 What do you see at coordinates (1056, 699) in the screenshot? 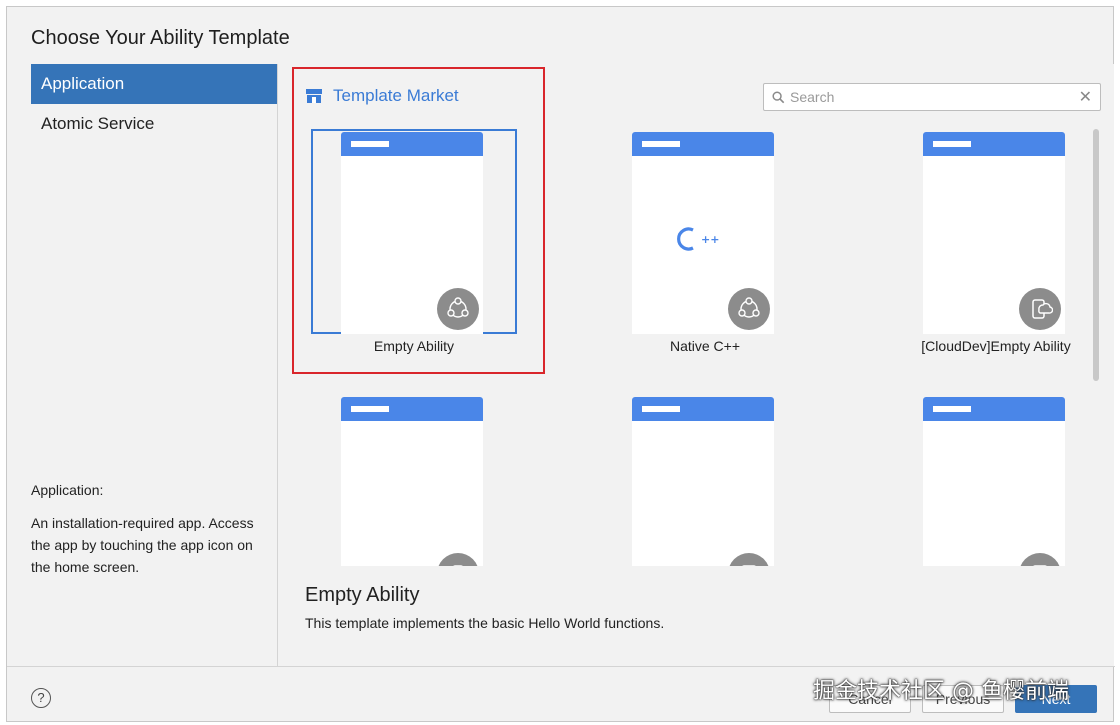
I see `next-button: Next` at bounding box center [1056, 699].